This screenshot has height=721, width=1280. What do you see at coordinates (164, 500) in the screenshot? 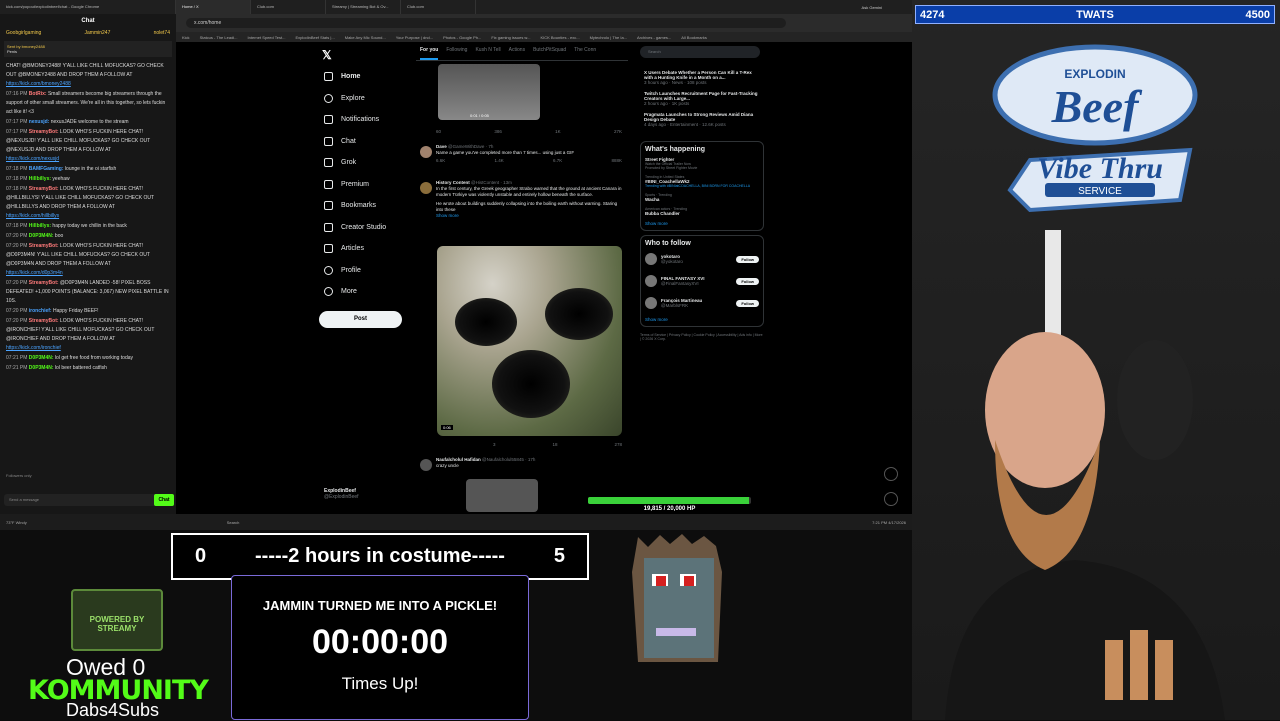
I see `chat-send-button: Chat` at bounding box center [164, 500].